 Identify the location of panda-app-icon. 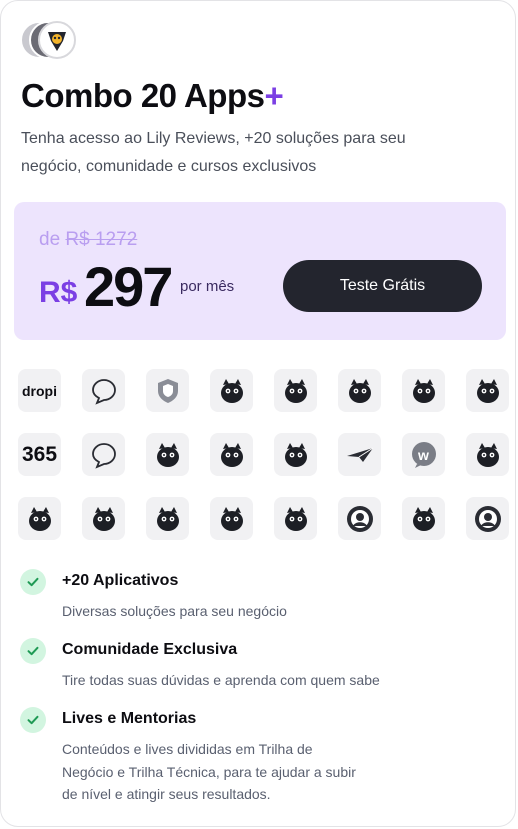
(167, 454).